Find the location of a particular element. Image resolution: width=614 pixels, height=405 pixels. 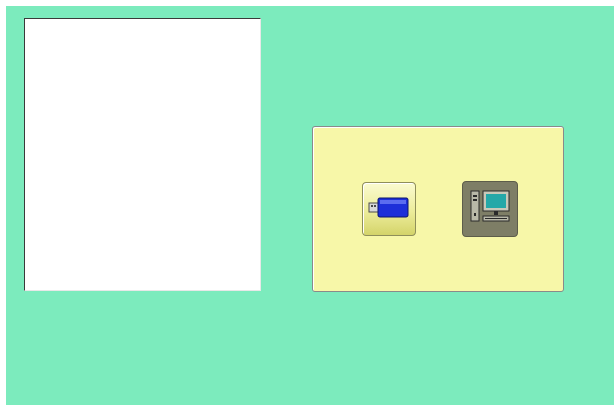

computer-source-button is located at coordinates (490, 209).